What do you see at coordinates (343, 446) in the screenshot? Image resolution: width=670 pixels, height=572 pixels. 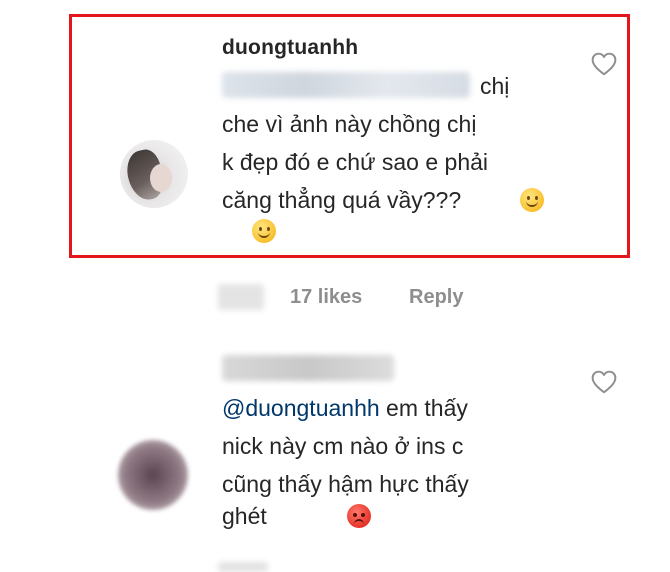 I see `comment-text-line: nick này cm nào ở ins c` at bounding box center [343, 446].